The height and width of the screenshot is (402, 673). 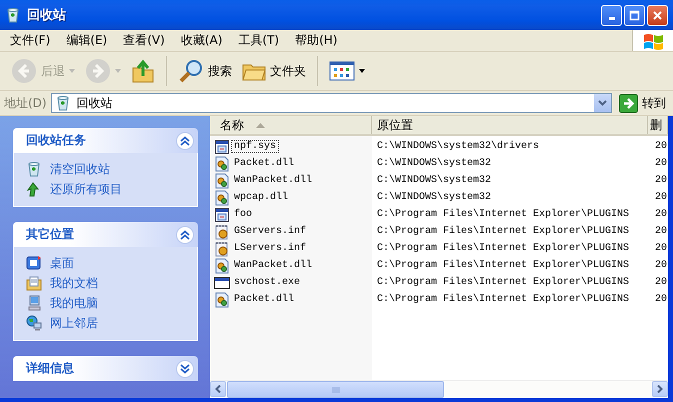 I want to click on task-link: 清空回收站, so click(x=106, y=169).